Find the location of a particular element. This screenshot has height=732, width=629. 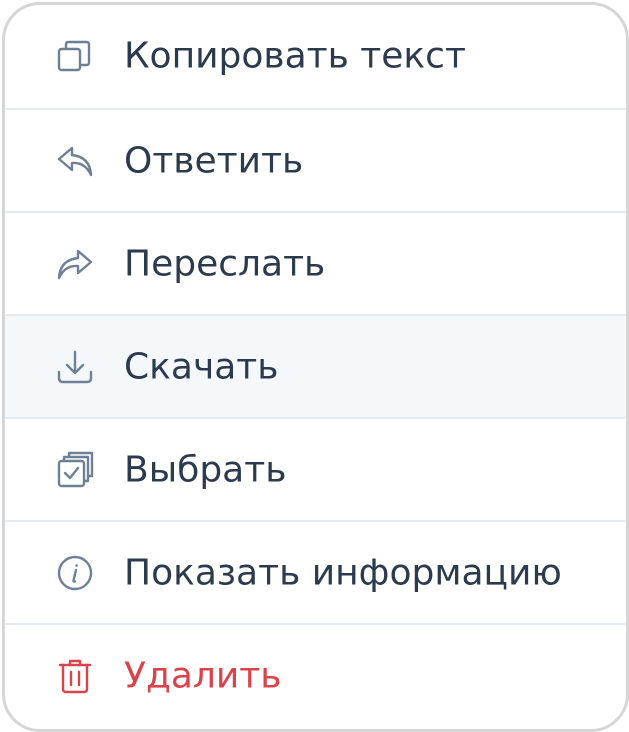

menu-item-show-info: Показать информацию is located at coordinates (315, 573).